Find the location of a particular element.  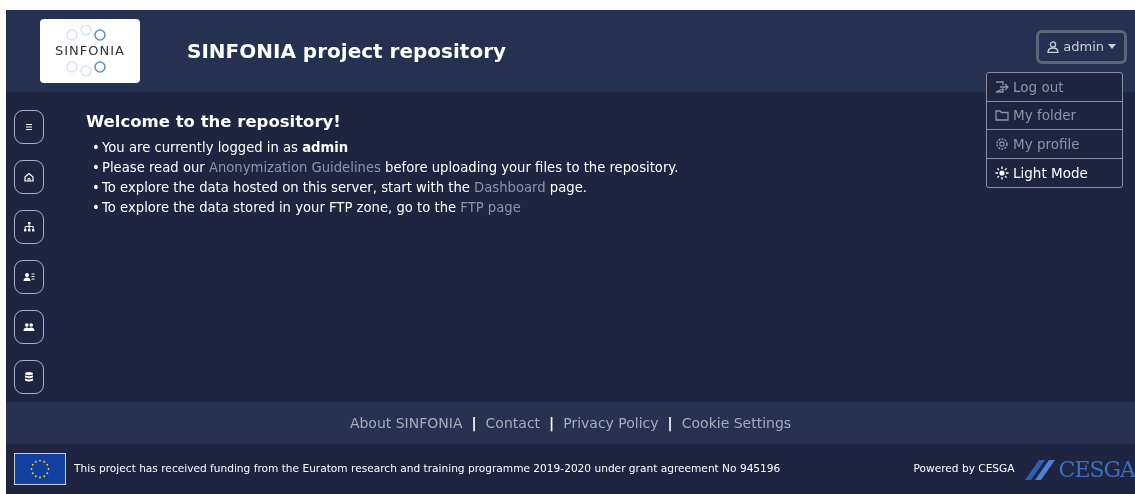

footer-link: Contact is located at coordinates (513, 423).